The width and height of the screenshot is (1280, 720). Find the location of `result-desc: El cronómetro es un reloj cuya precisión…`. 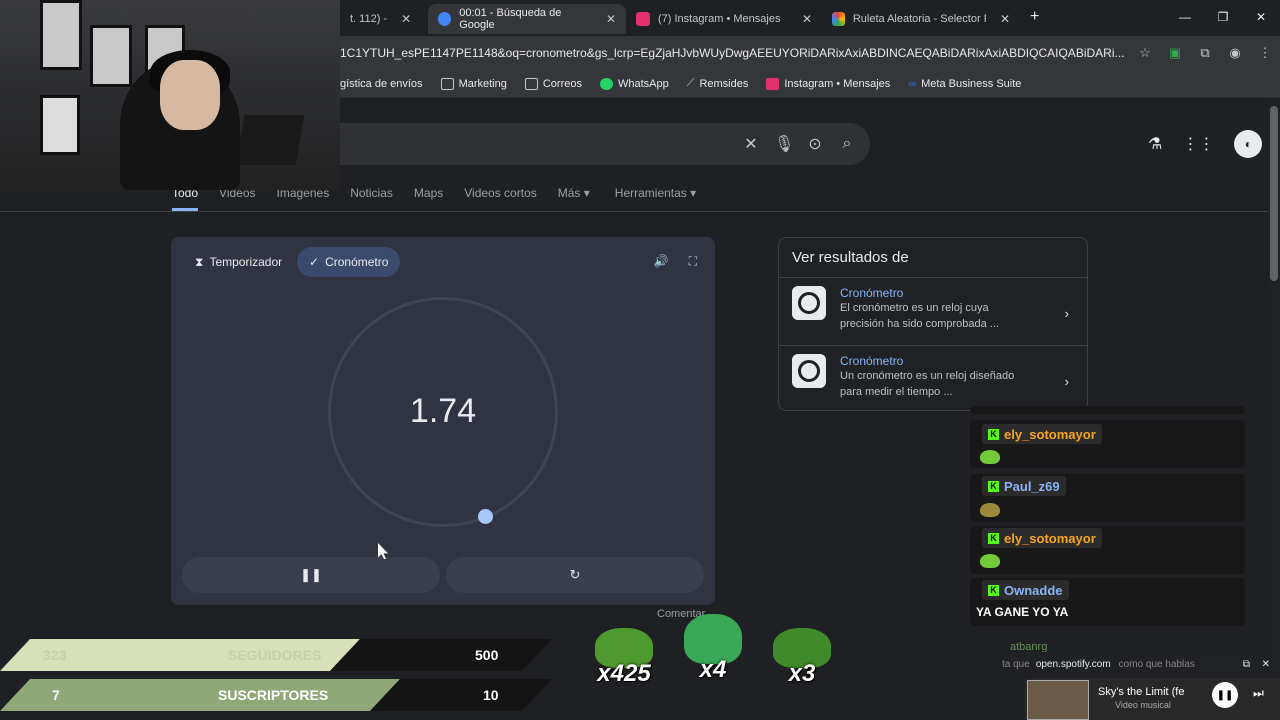

result-desc: El cronómetro es un reloj cuya precisión… is located at coordinates (919, 316).